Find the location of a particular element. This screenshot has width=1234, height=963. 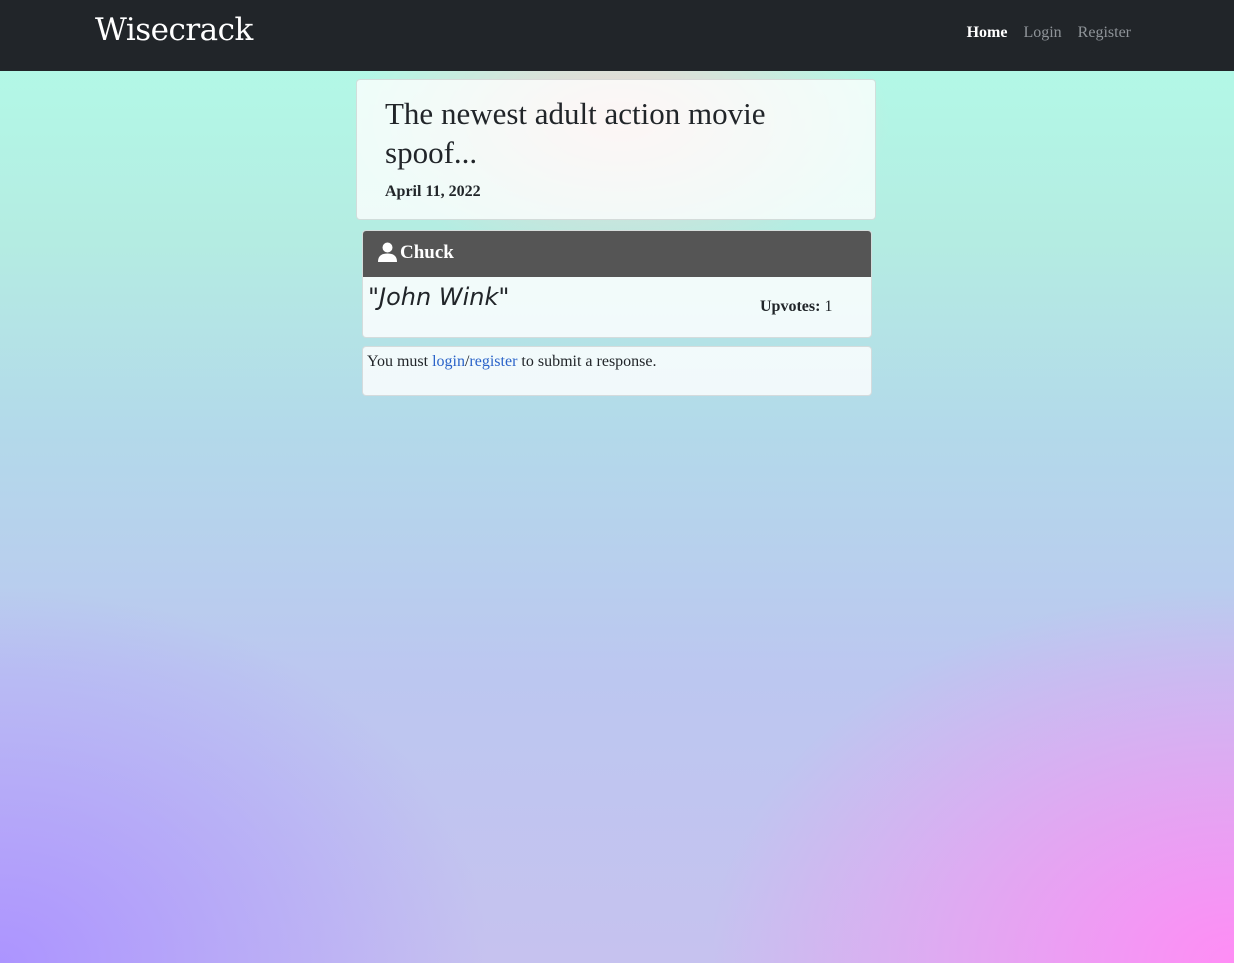

notice-prefix: You must is located at coordinates (400, 361).